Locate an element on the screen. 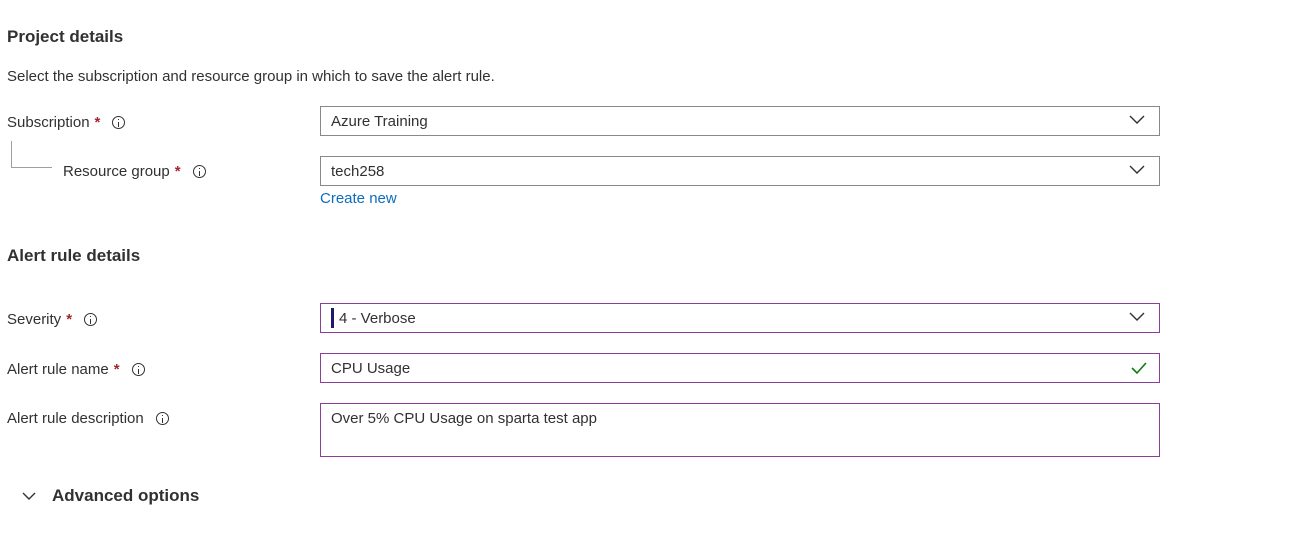  subscription-label-row: Subscription * is located at coordinates (66, 122).